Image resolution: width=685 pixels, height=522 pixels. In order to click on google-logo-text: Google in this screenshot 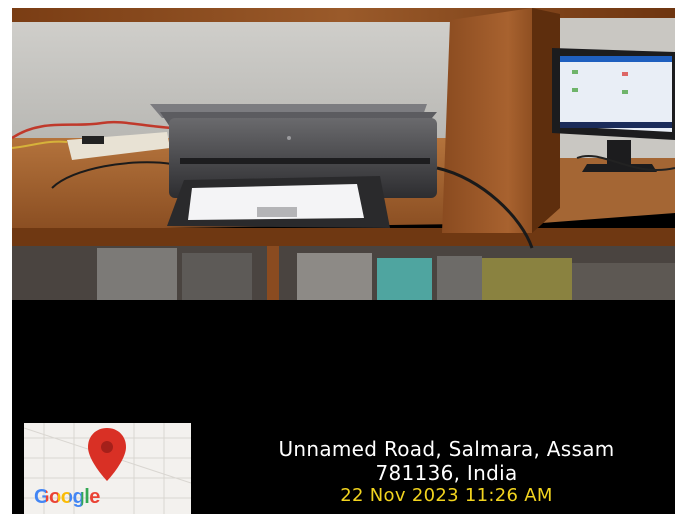, I will do `click(67, 497)`.